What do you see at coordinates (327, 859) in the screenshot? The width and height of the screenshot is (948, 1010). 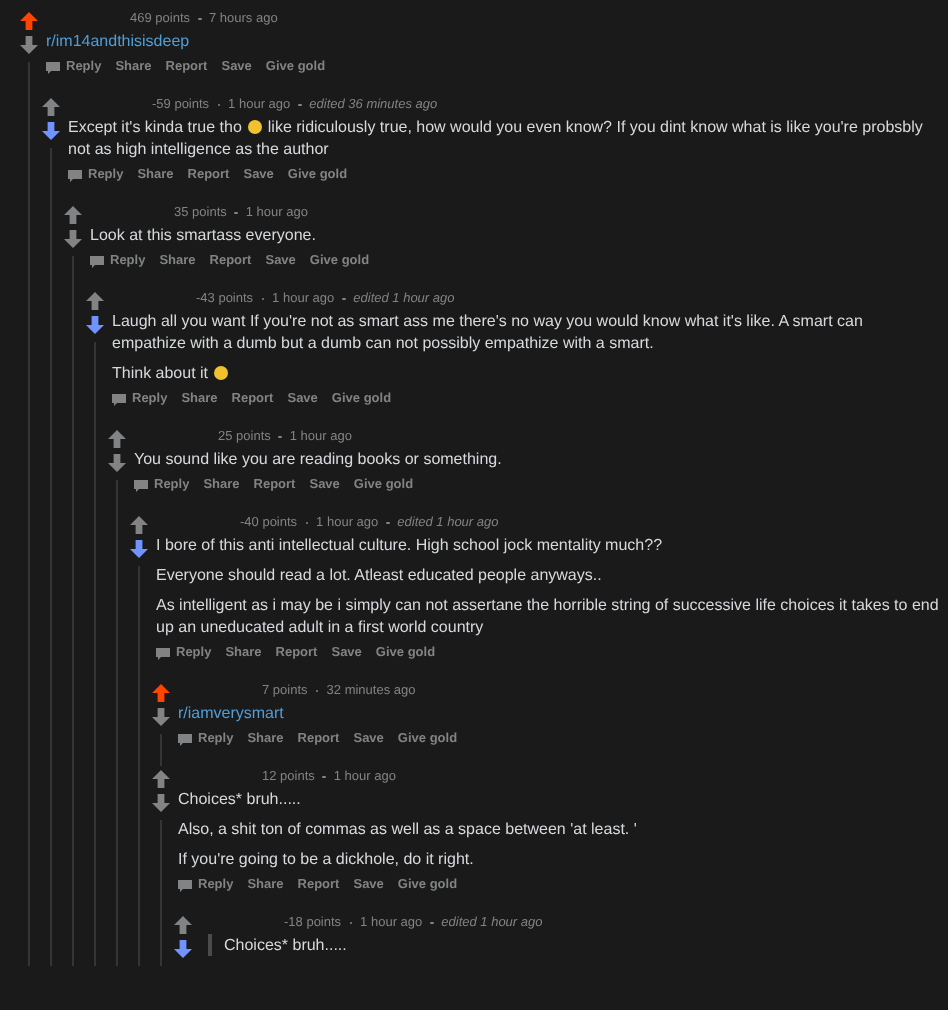 I see `comment-text: If you're going to be a dickhole, do it right.` at bounding box center [327, 859].